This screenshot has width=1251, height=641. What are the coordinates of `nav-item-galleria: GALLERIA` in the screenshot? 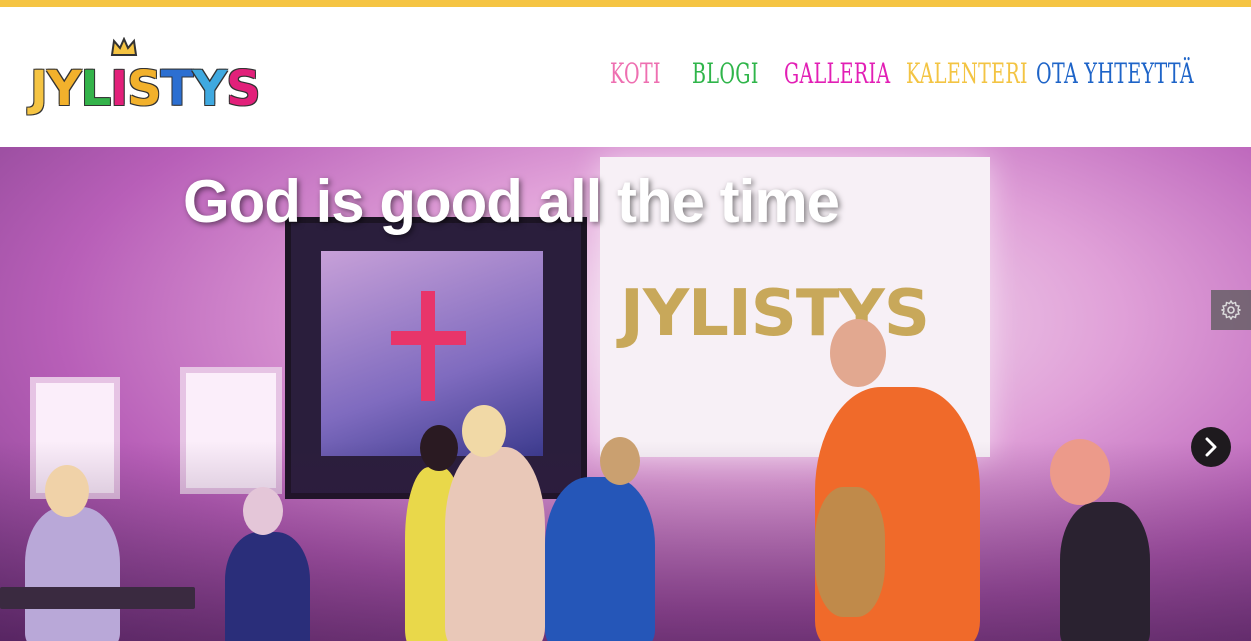 It's located at (837, 73).